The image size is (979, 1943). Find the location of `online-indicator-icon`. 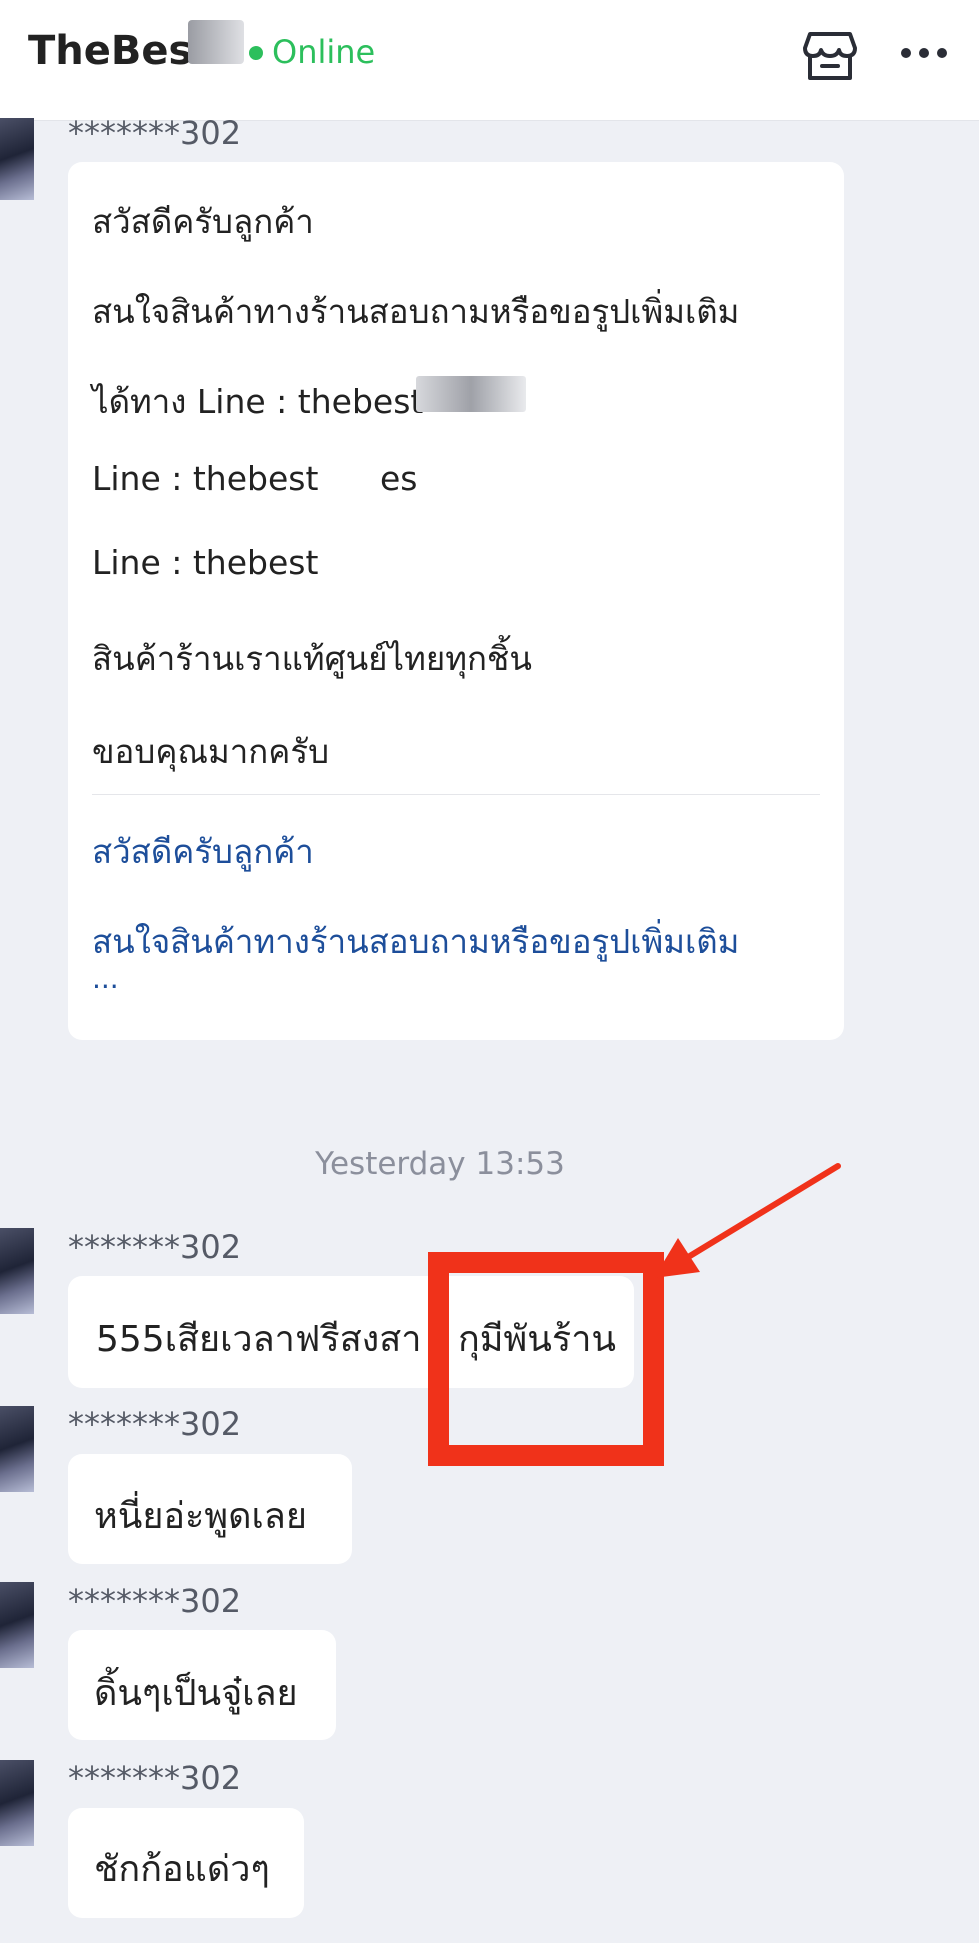

online-indicator-icon is located at coordinates (256, 53).